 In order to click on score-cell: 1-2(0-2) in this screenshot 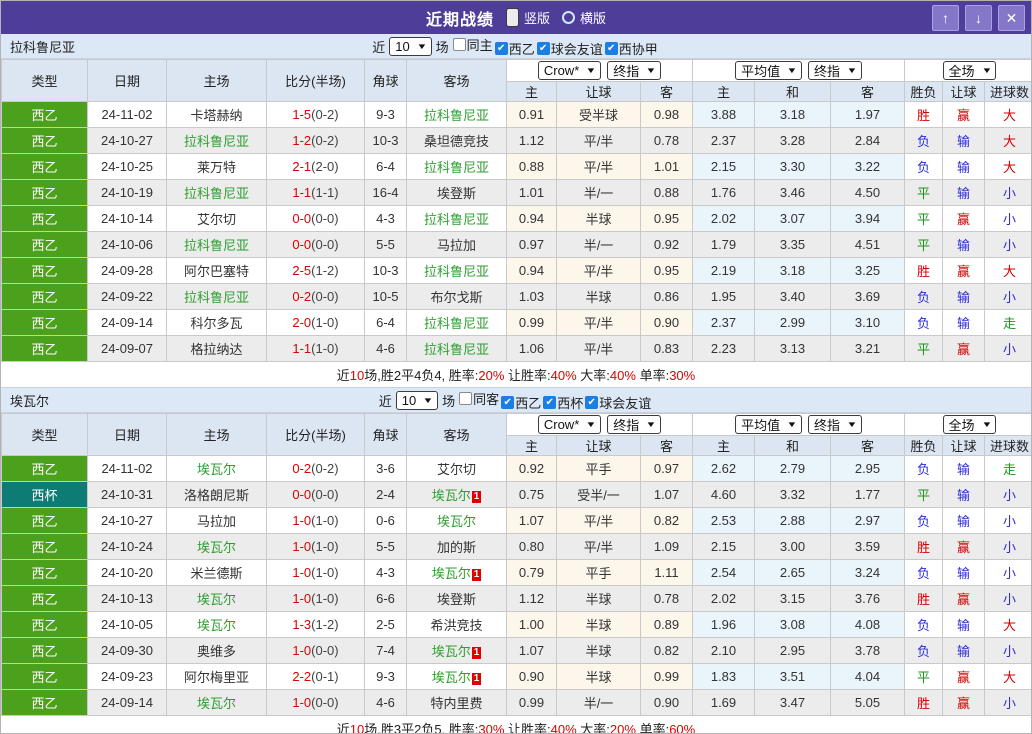, I will do `click(315, 140)`.